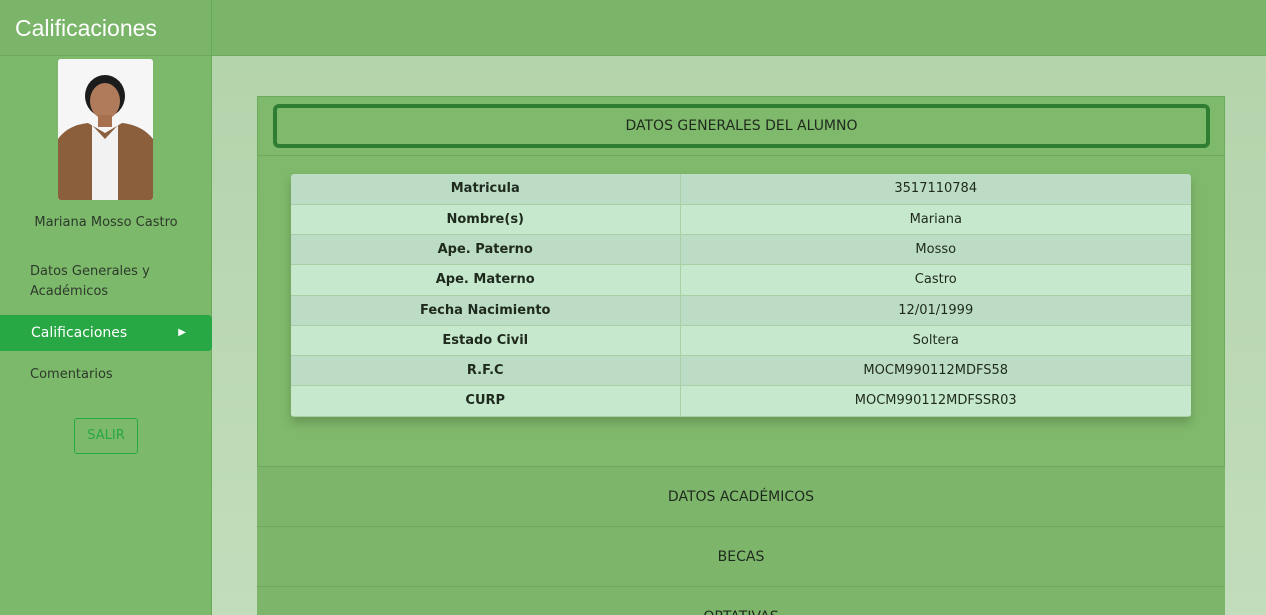 This screenshot has height=615, width=1266. I want to click on row-value: MOCM990112MDFS58, so click(935, 371).